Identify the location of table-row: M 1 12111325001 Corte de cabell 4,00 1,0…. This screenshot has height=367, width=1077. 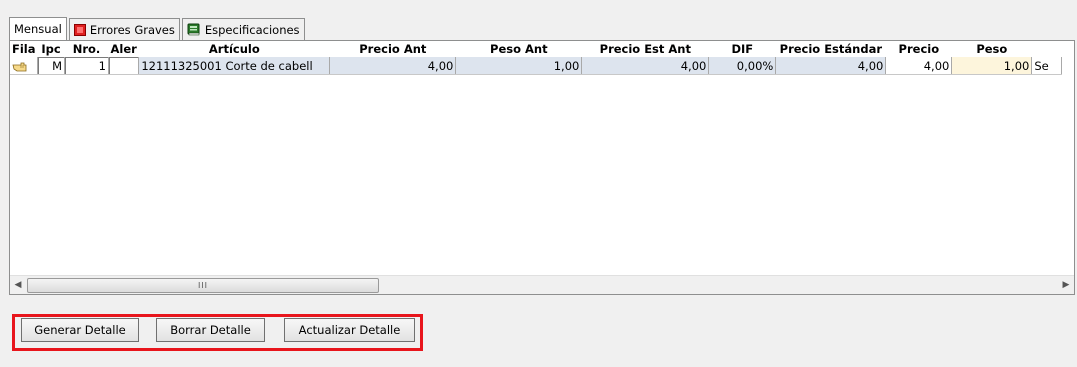
(536, 66).